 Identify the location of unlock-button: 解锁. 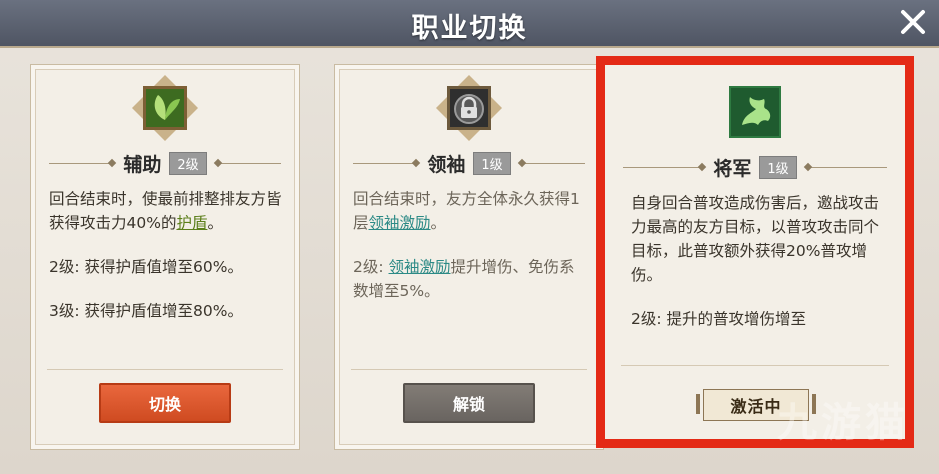
(469, 403).